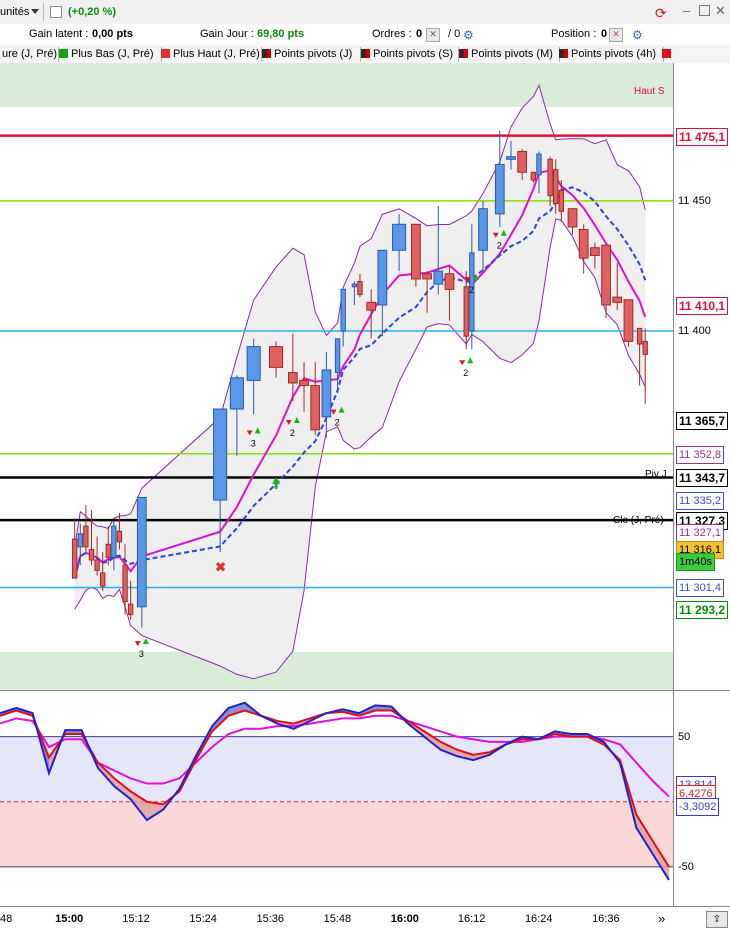 This screenshot has height=931, width=730. What do you see at coordinates (661, 918) in the screenshot?
I see `scroll-right-button: »` at bounding box center [661, 918].